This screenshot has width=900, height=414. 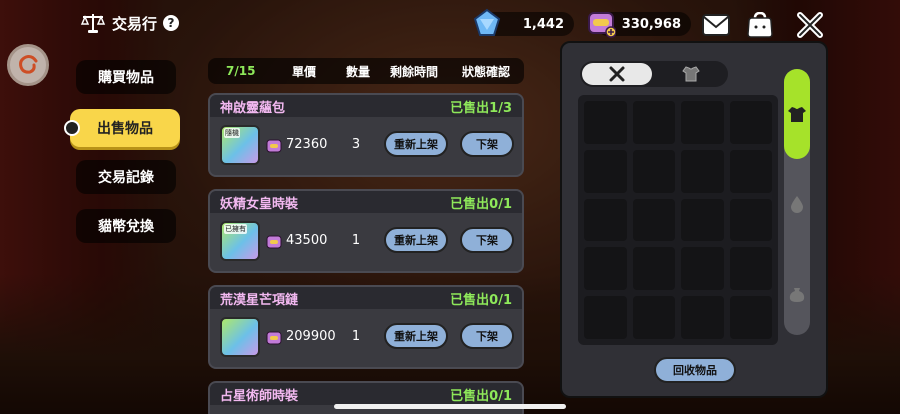 I want to click on item-name: 妖精女皇時裝, so click(x=259, y=204).